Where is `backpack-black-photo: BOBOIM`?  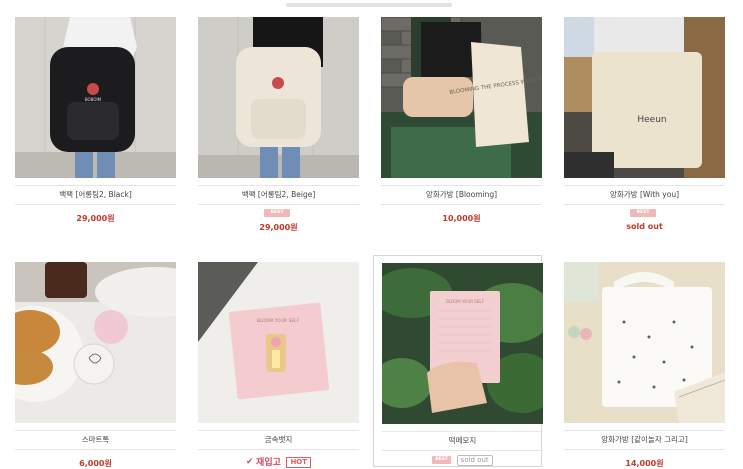
backpack-black-photo: BOBOIM is located at coordinates (95, 97).